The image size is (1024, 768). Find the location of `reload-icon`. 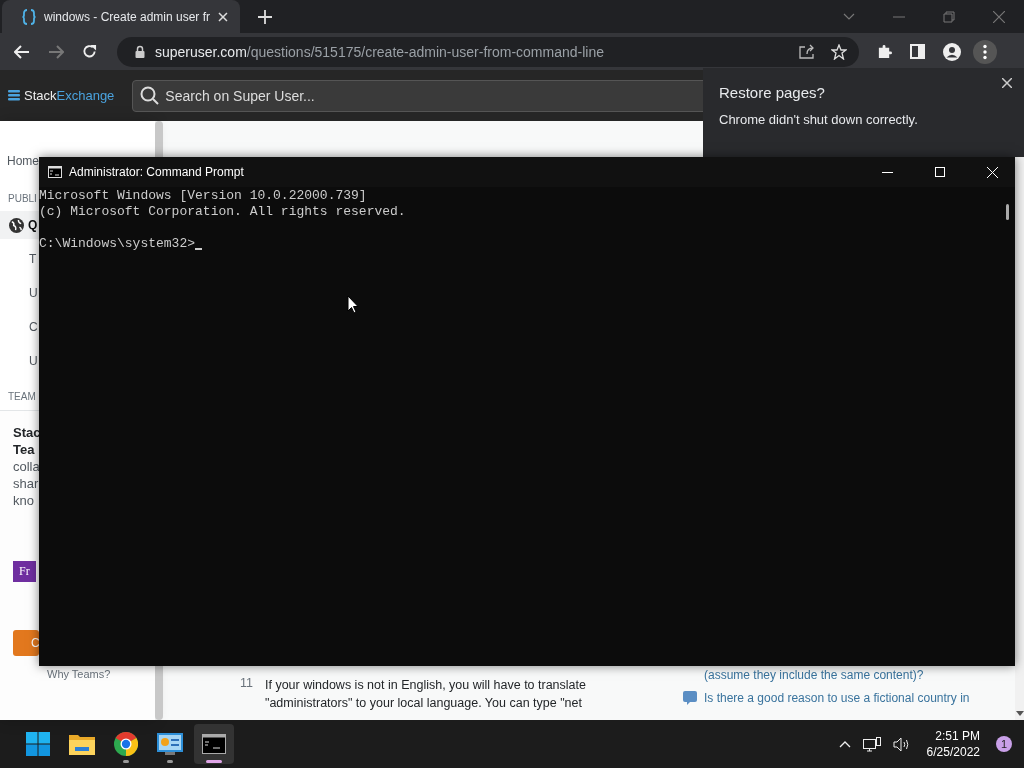

reload-icon is located at coordinates (89, 51).